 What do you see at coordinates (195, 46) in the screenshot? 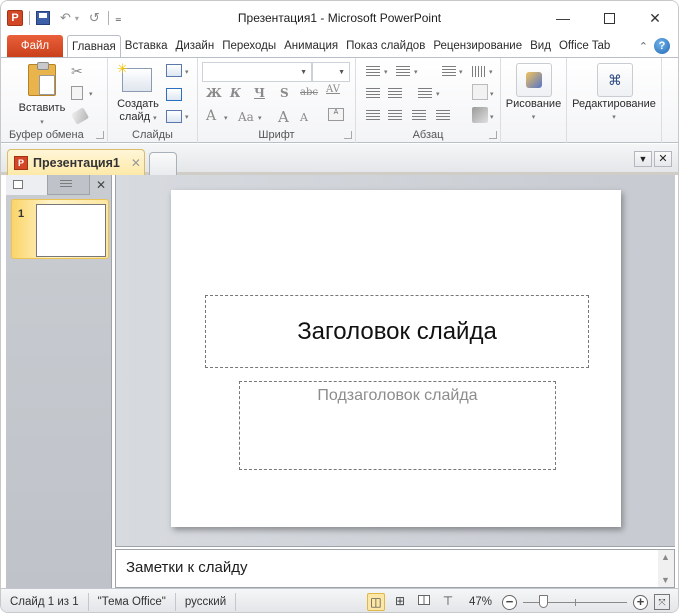
I see `tab-design: Дизайн` at bounding box center [195, 46].